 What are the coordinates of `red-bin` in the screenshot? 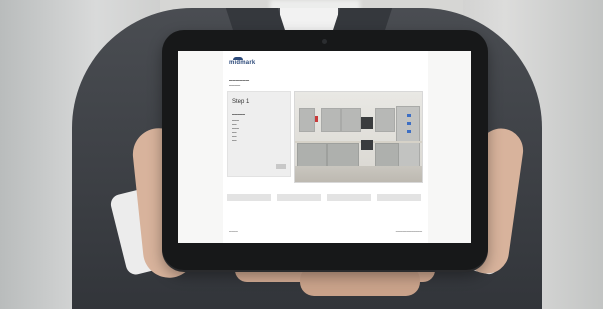 It's located at (316, 119).